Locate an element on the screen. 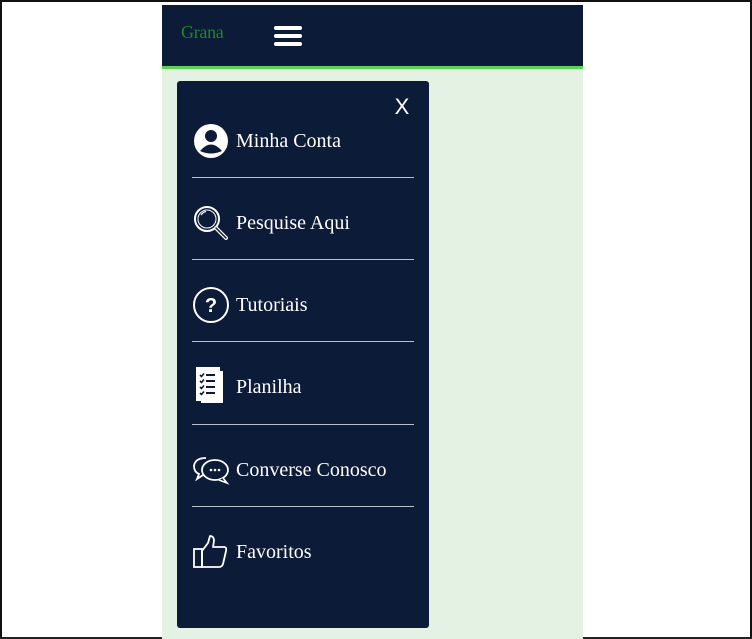 The height and width of the screenshot is (639, 752). menu-item-favoritos: Favoritos is located at coordinates (303, 552).